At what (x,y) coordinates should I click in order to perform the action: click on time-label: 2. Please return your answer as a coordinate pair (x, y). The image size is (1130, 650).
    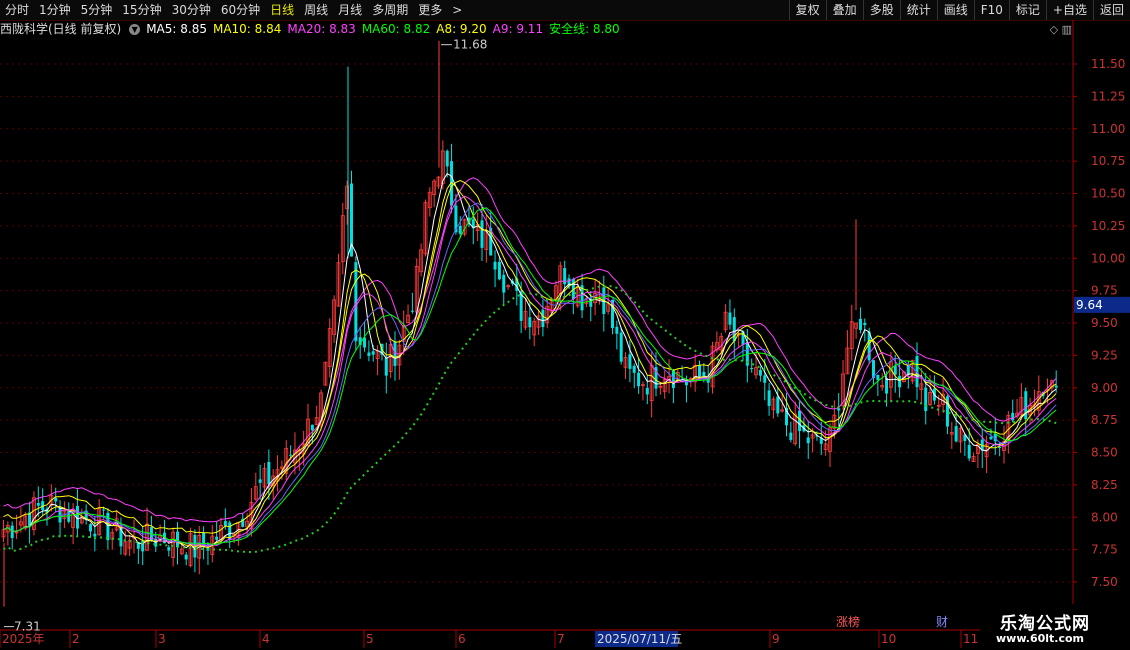
    Looking at the image, I should click on (76, 639).